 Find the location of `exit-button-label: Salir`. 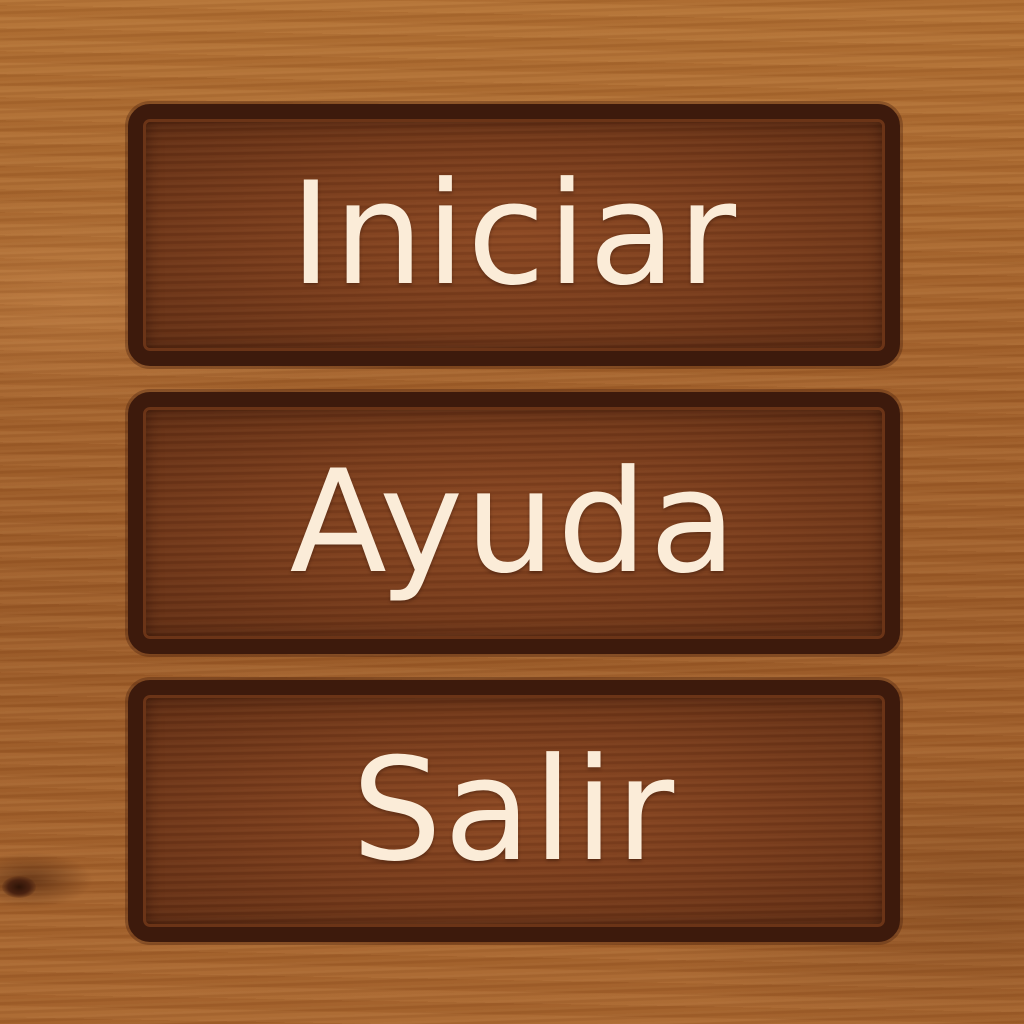

exit-button-label: Salir is located at coordinates (514, 810).